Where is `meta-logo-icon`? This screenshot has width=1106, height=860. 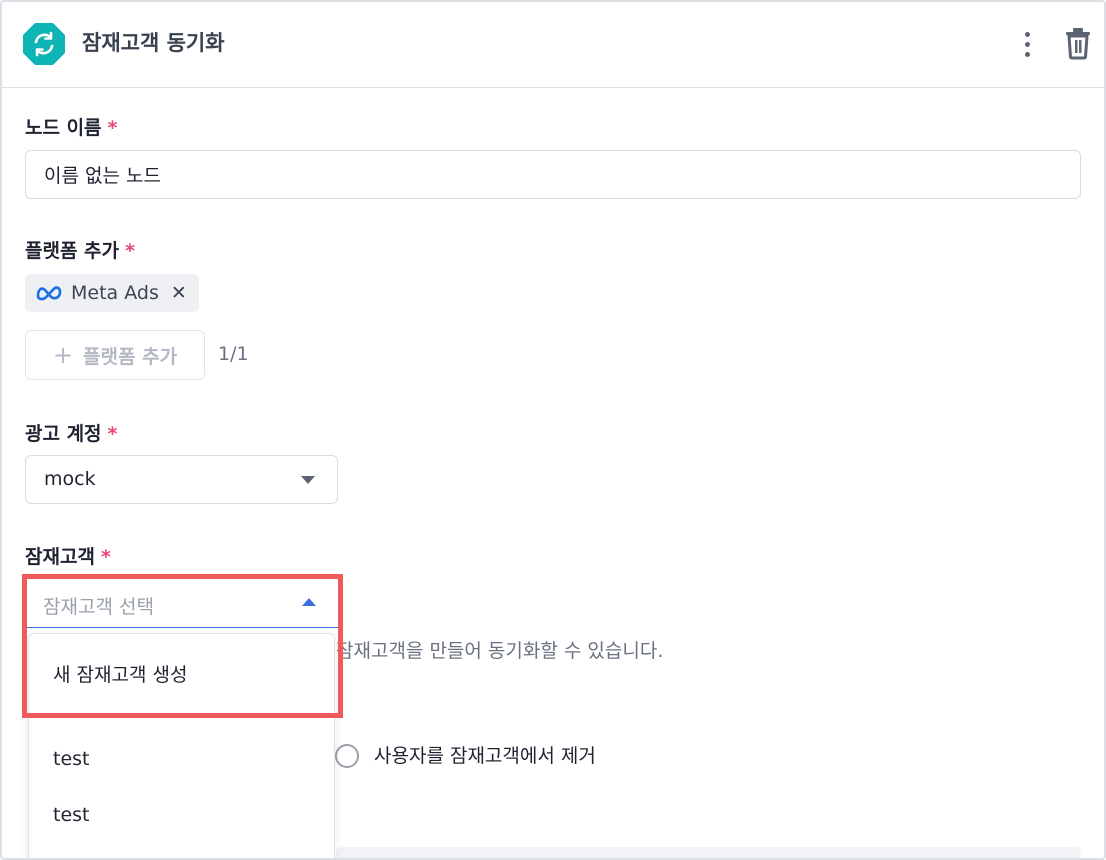 meta-logo-icon is located at coordinates (49, 293).